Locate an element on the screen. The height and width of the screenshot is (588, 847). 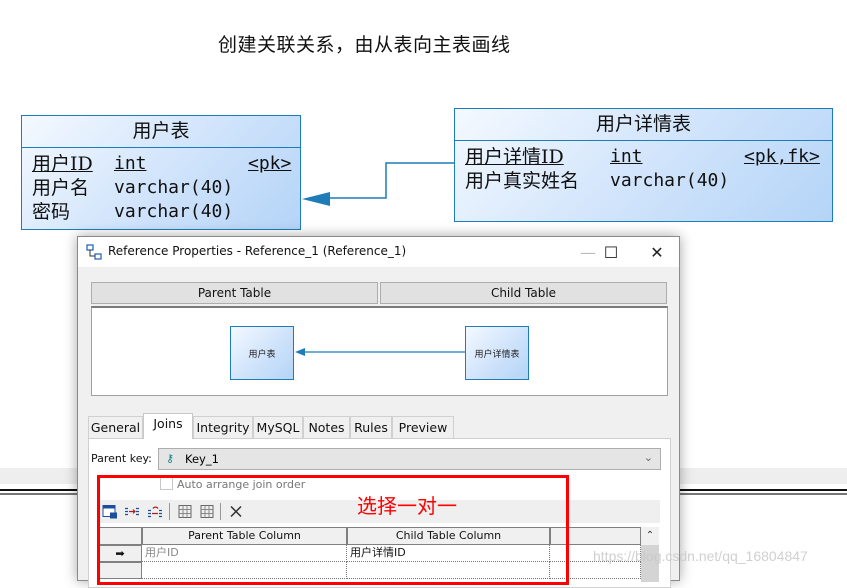
reference-preview: 用户表 用户详情表 is located at coordinates (379, 351).